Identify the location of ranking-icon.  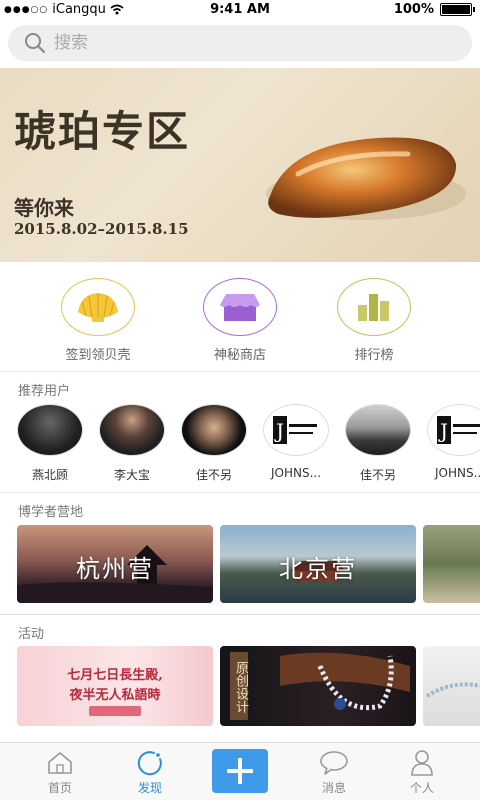
(374, 307).